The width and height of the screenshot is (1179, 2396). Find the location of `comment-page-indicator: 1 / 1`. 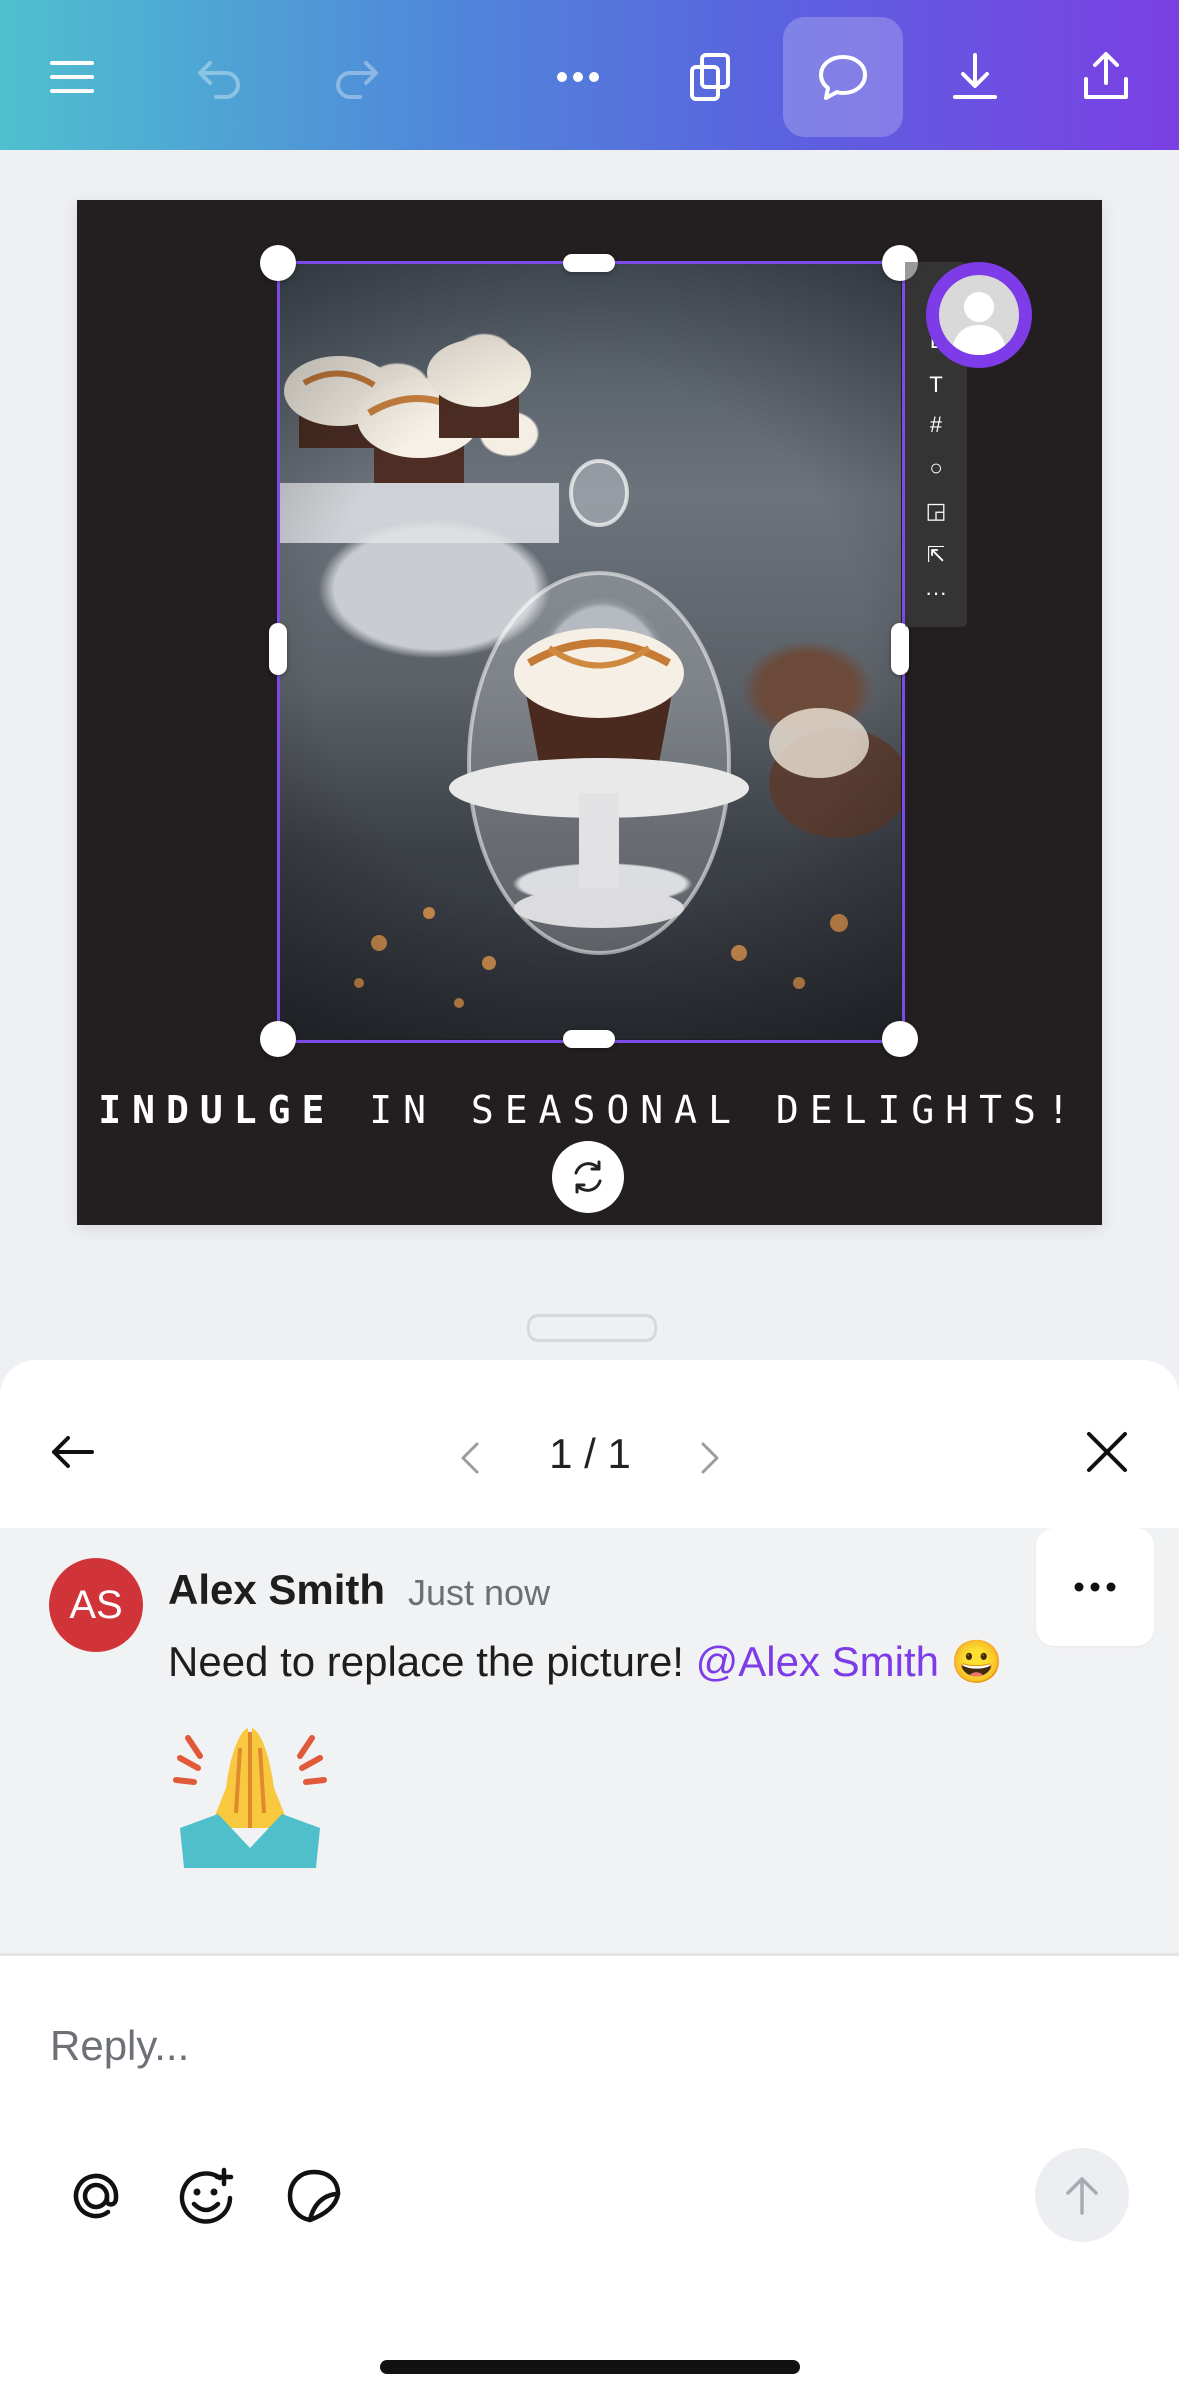

comment-page-indicator: 1 / 1 is located at coordinates (590, 1453).